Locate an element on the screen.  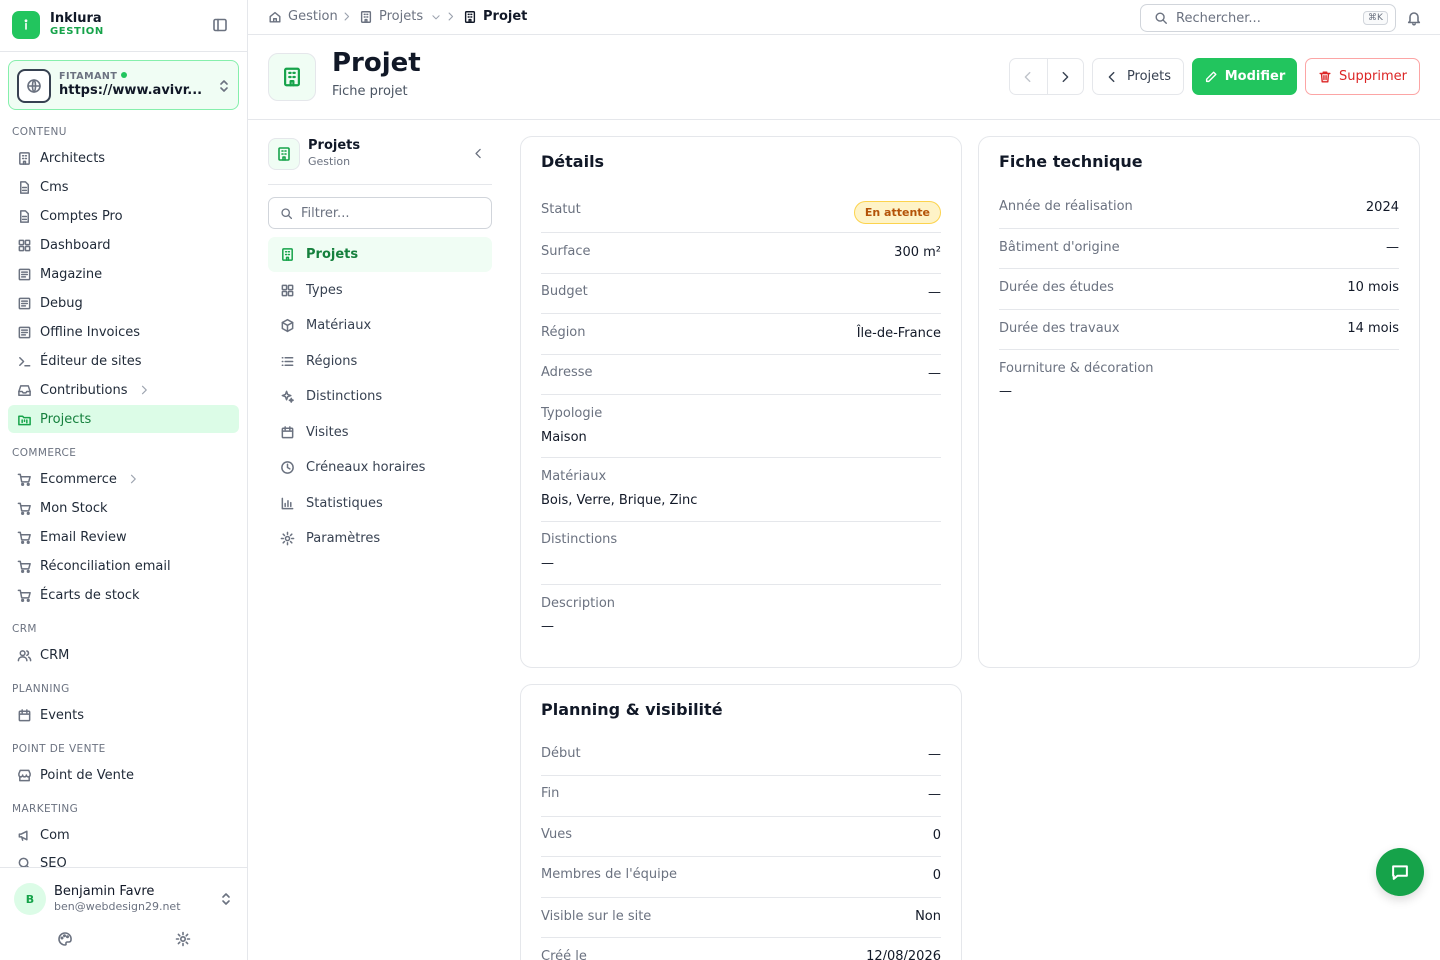
row-label: Distinctions is located at coordinates (579, 539).